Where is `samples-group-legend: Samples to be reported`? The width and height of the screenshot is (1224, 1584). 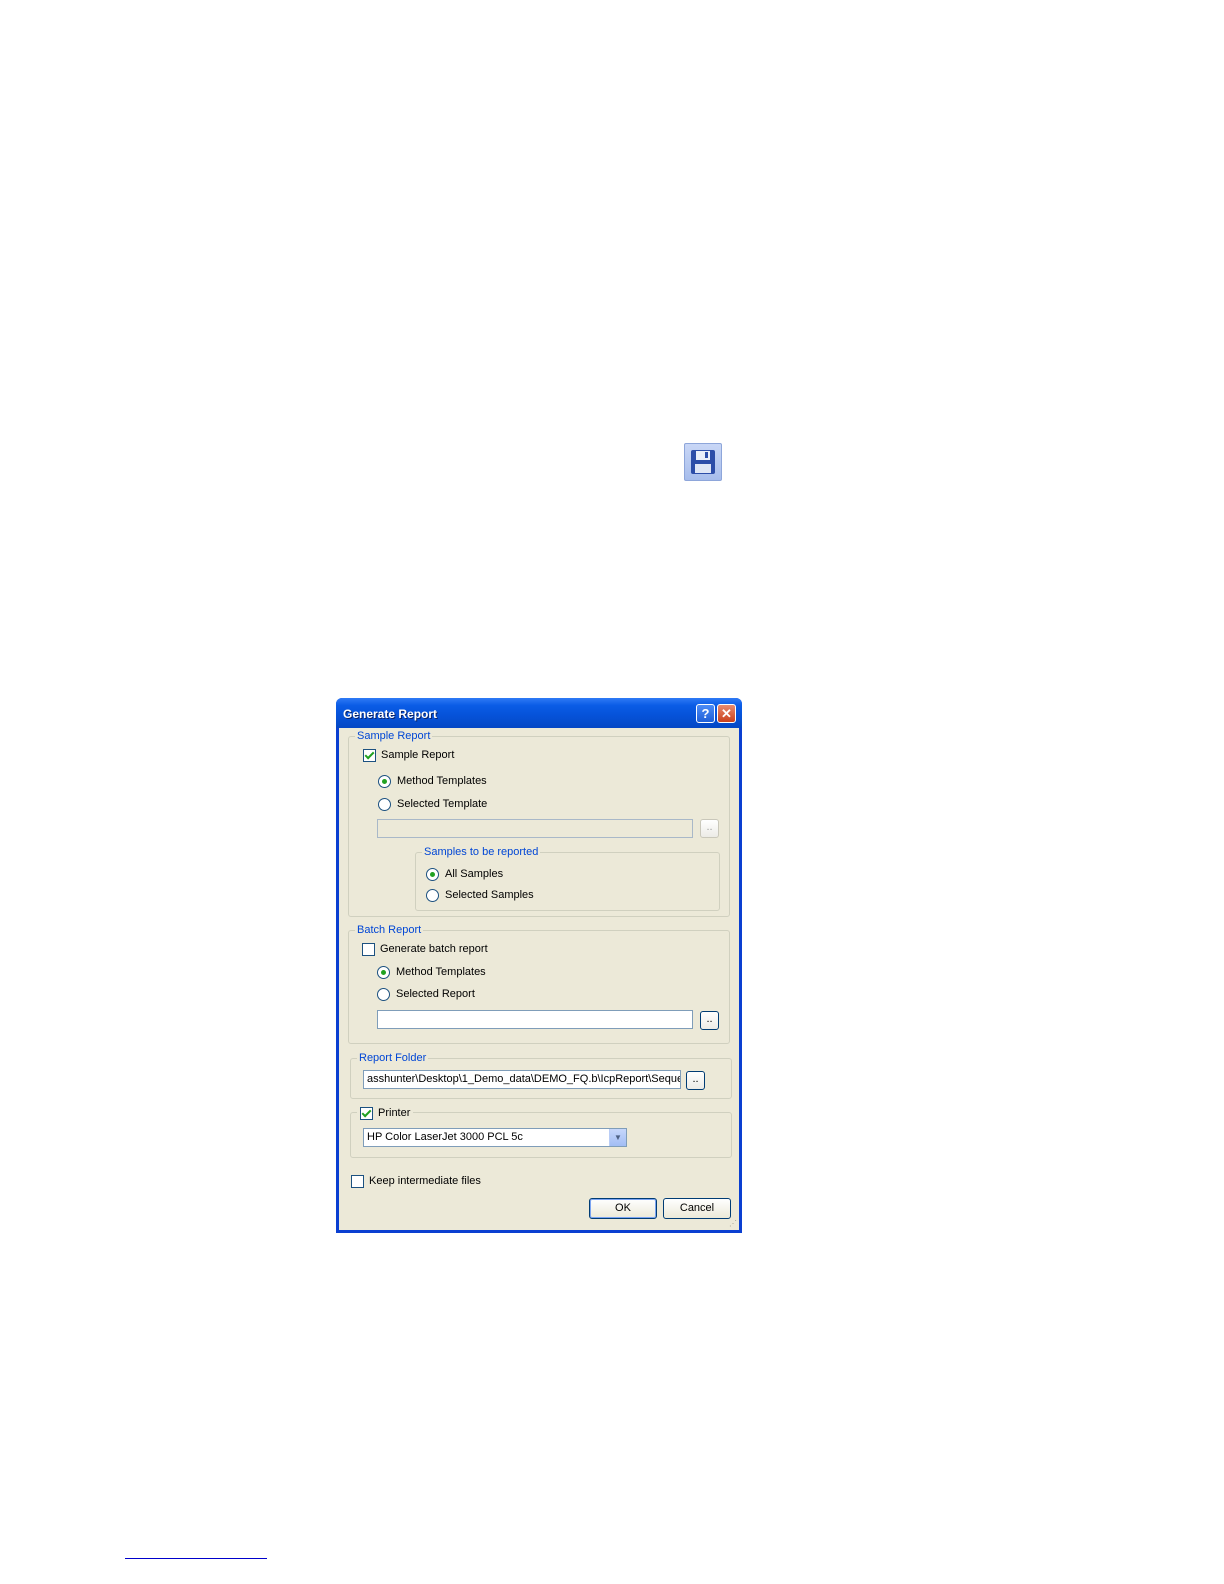 samples-group-legend: Samples to be reported is located at coordinates (481, 852).